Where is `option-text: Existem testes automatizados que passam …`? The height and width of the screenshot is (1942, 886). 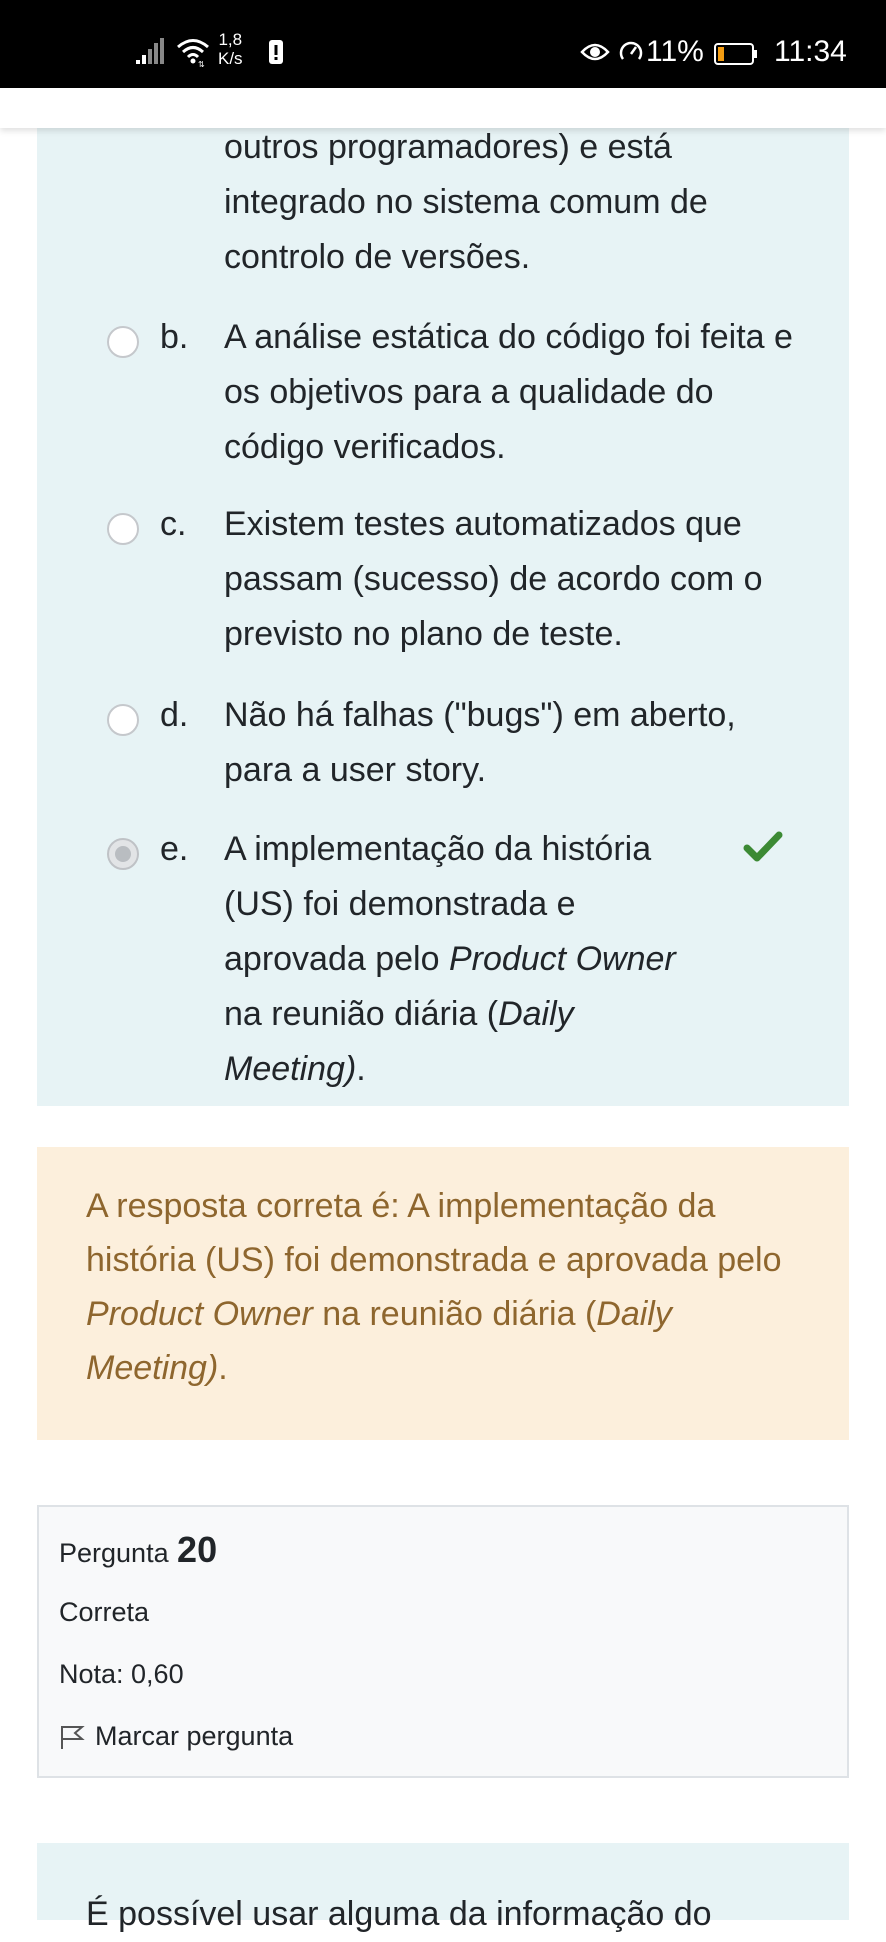
option-text: Existem testes automatizados que passam … is located at coordinates (493, 579).